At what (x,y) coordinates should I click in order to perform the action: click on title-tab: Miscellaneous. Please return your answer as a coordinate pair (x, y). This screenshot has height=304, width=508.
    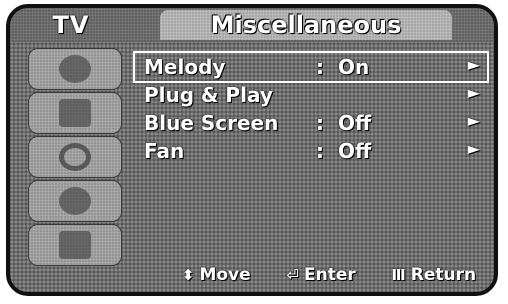
    Looking at the image, I should click on (306, 25).